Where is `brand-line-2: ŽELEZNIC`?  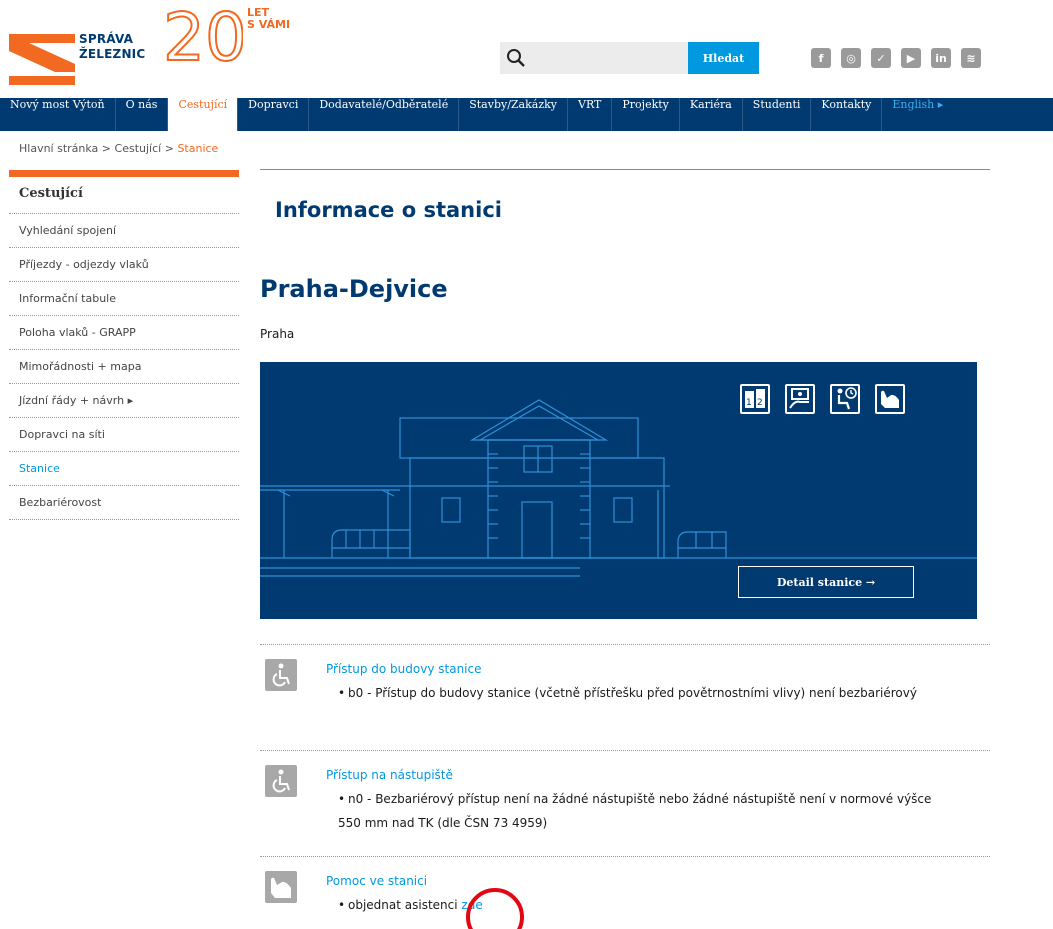 brand-line-2: ŽELEZNIC is located at coordinates (112, 54).